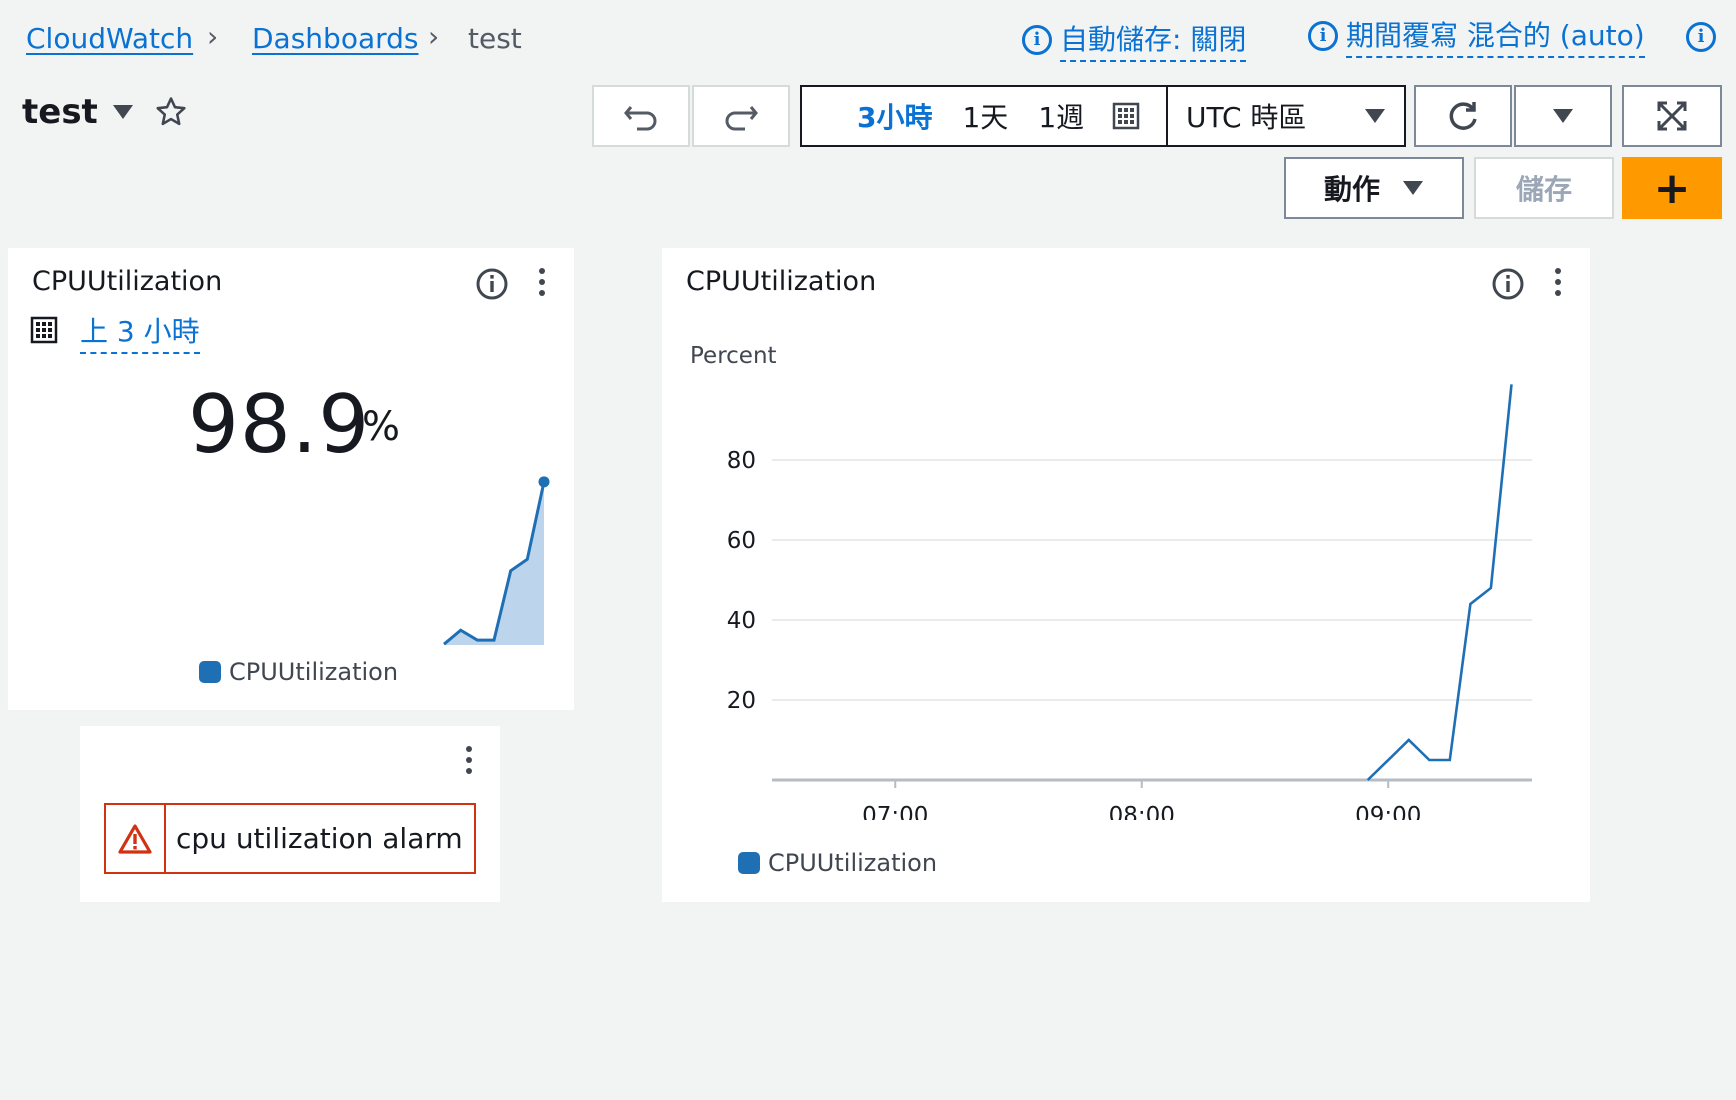  Describe the element at coordinates (279, 424) in the screenshot. I see `metric-value: 98.9` at that location.